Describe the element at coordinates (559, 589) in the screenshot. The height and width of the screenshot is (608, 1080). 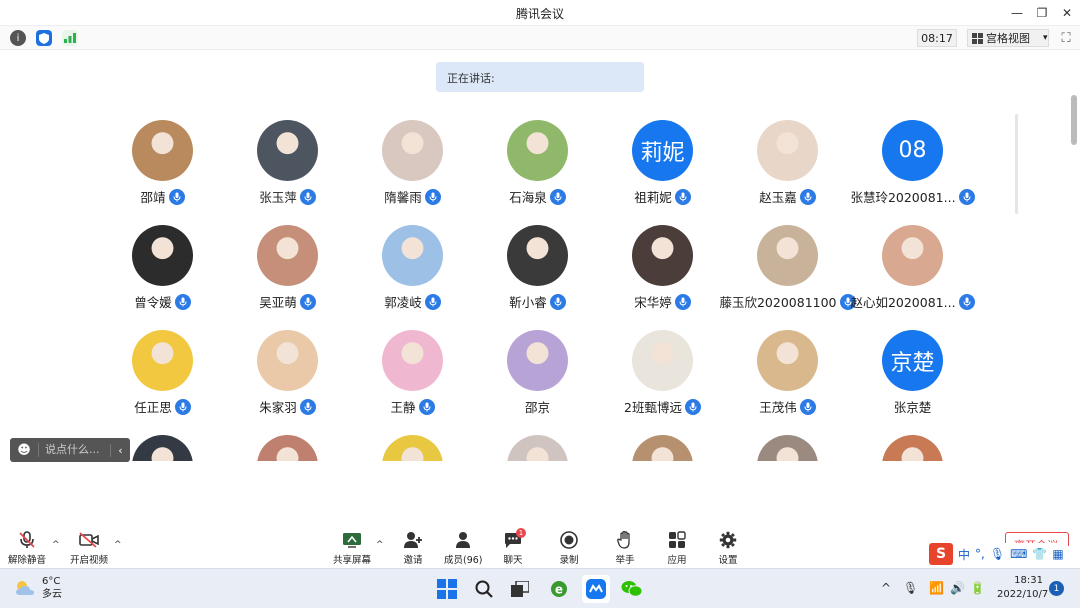
I see `ie-browser-icon: e` at that location.